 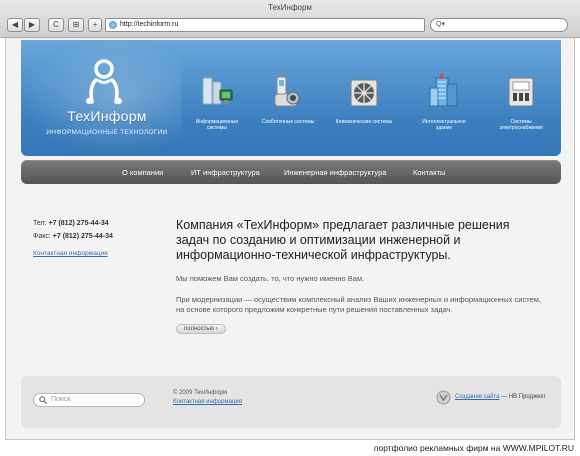 What do you see at coordinates (107, 132) in the screenshot?
I see `brand-tagline: ИНФОРМАЦИОННЫЕ ТЕХНОЛОГИИ` at bounding box center [107, 132].